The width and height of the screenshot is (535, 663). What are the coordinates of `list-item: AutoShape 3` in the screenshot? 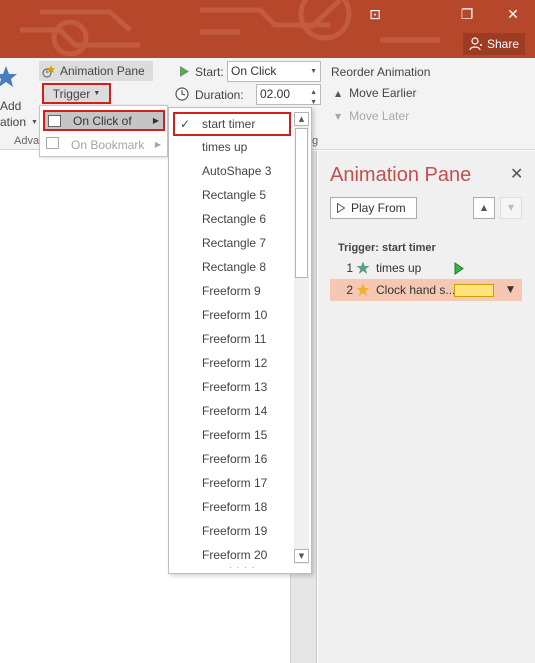 It's located at (232, 171).